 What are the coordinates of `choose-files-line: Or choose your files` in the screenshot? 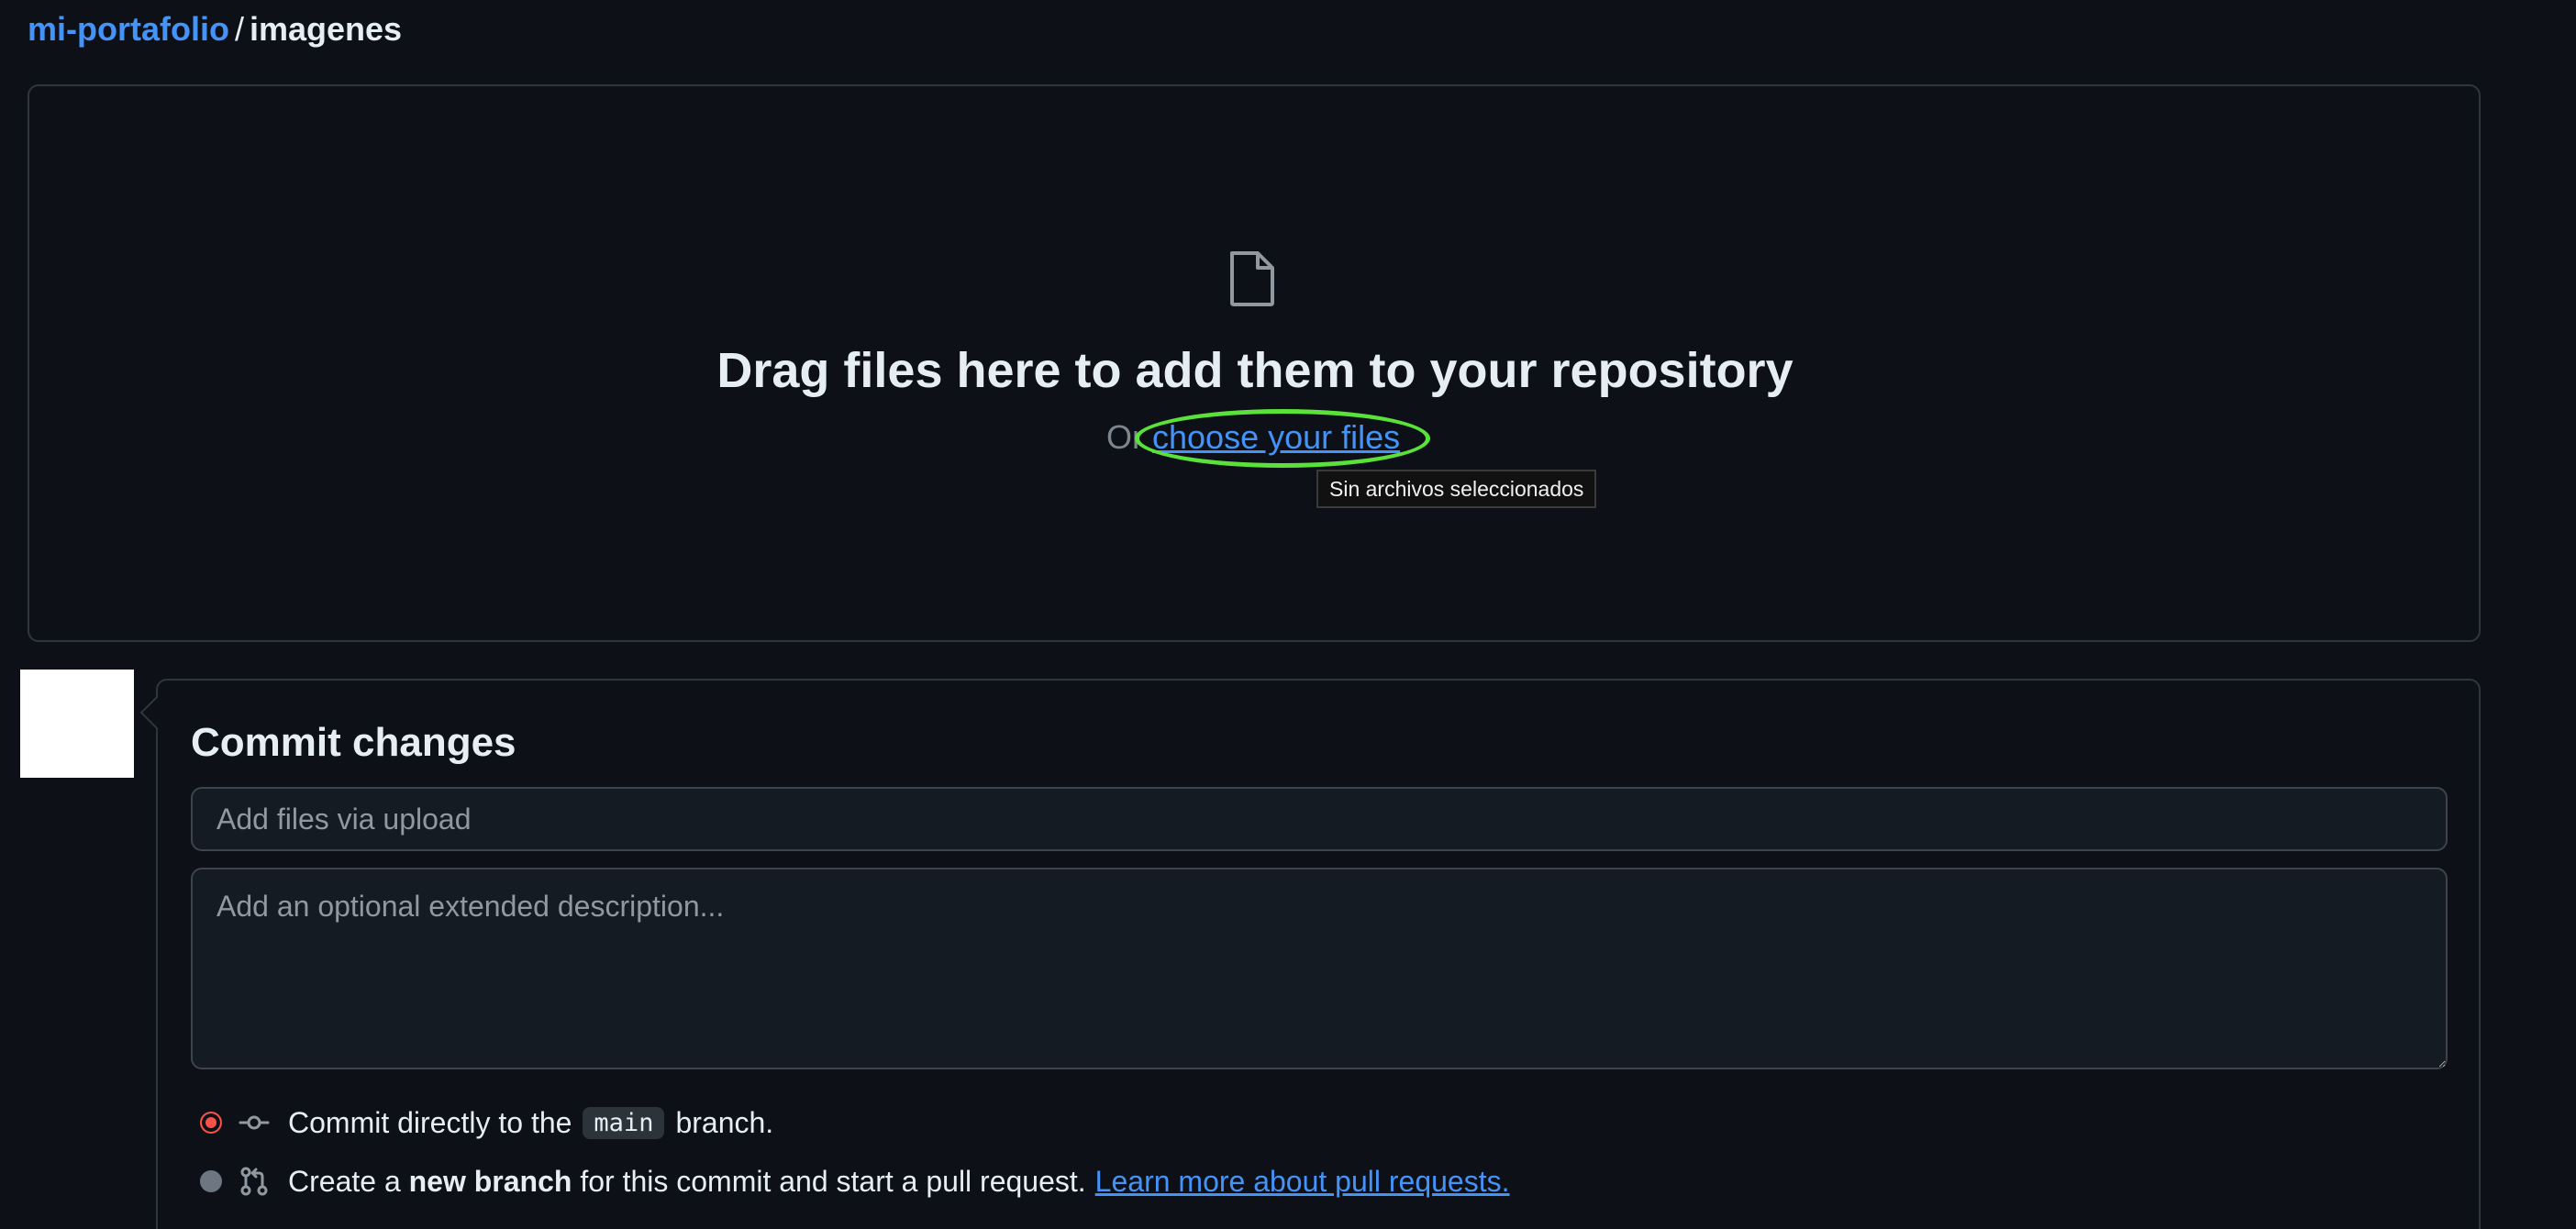 It's located at (1253, 438).